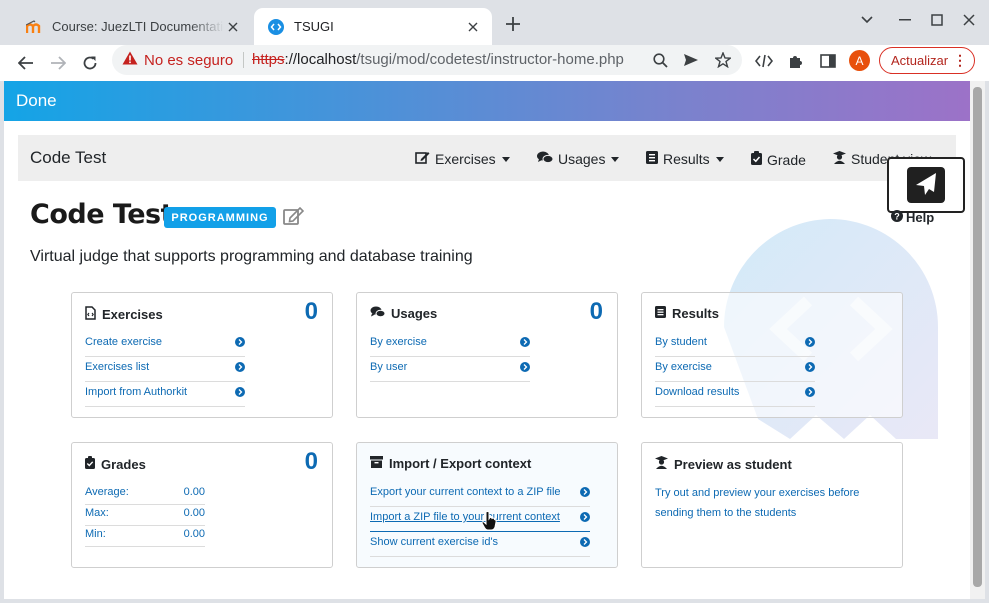 Image resolution: width=989 pixels, height=603 pixels. I want to click on card-header: Usages, so click(403, 313).